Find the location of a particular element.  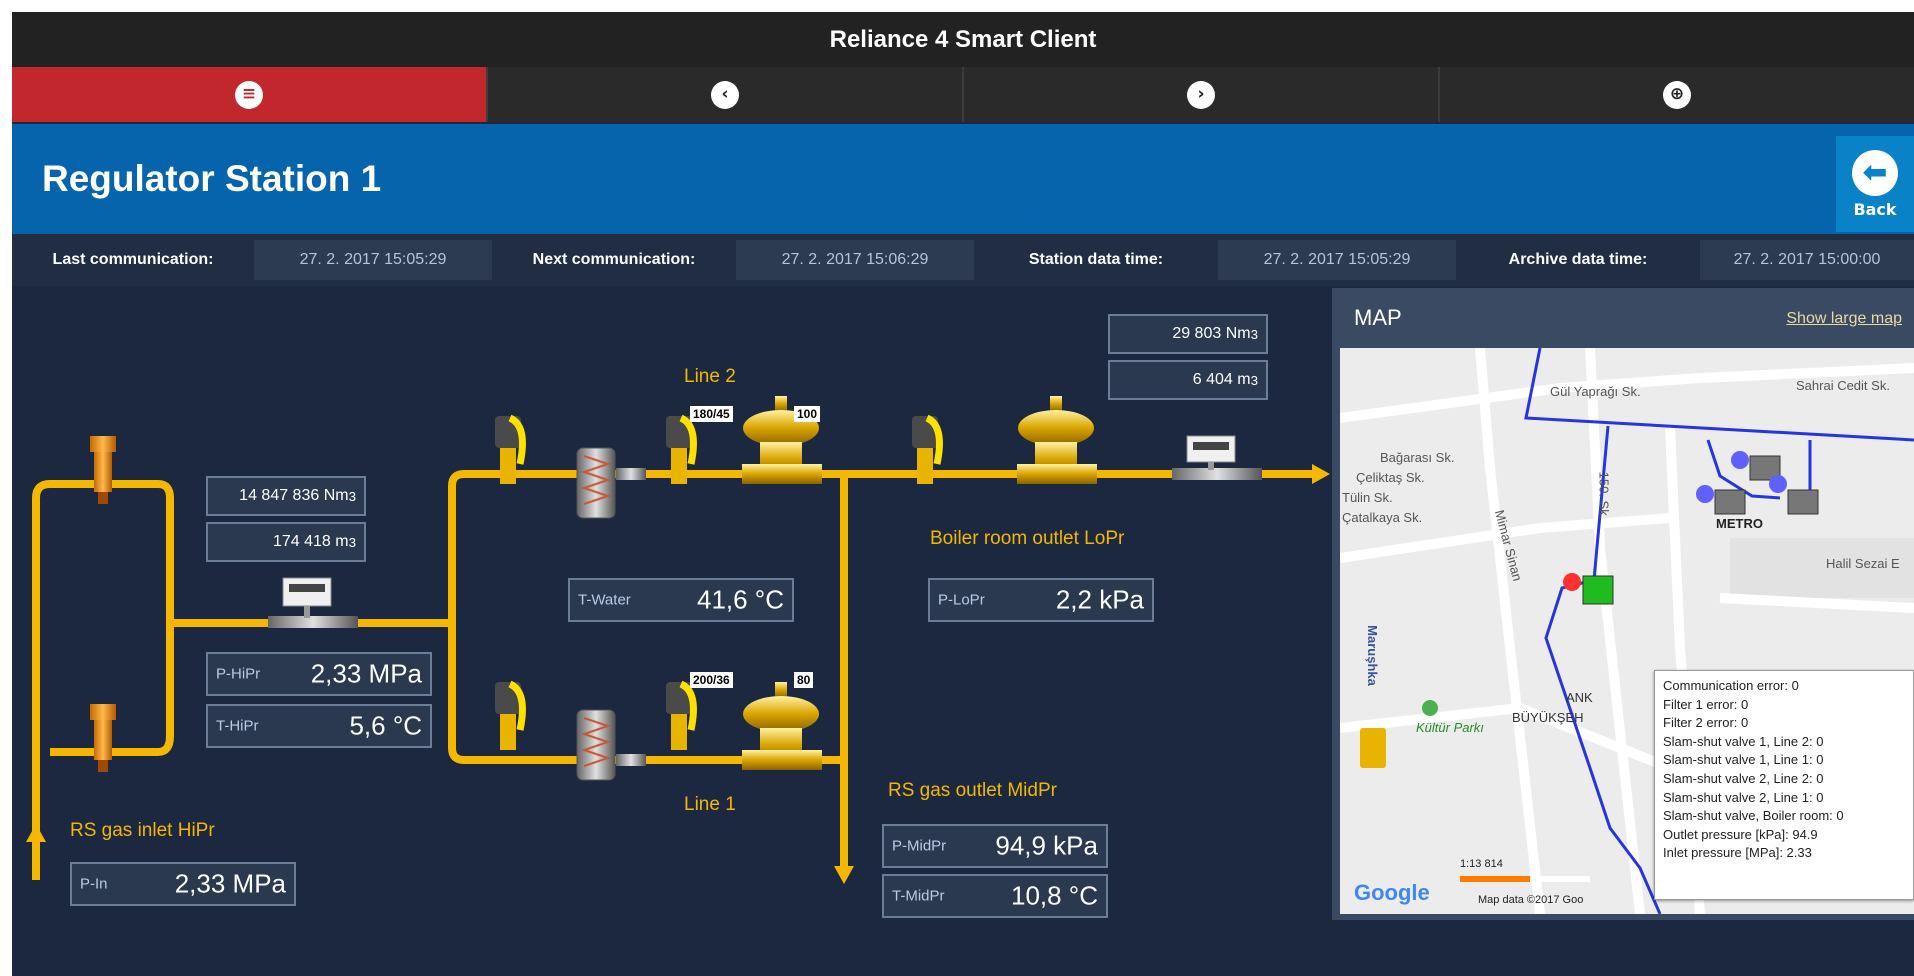

window-title: Reliance 4 Smart Client is located at coordinates (963, 39).